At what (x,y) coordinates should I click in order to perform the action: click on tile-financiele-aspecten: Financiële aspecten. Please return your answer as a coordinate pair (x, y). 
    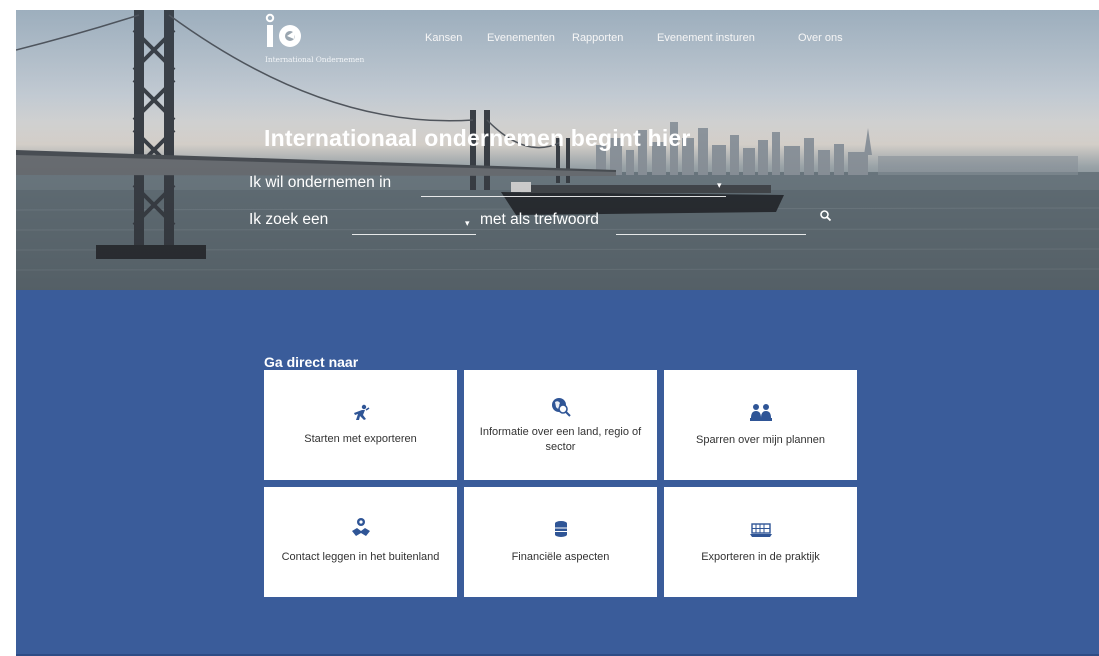
    Looking at the image, I should click on (560, 542).